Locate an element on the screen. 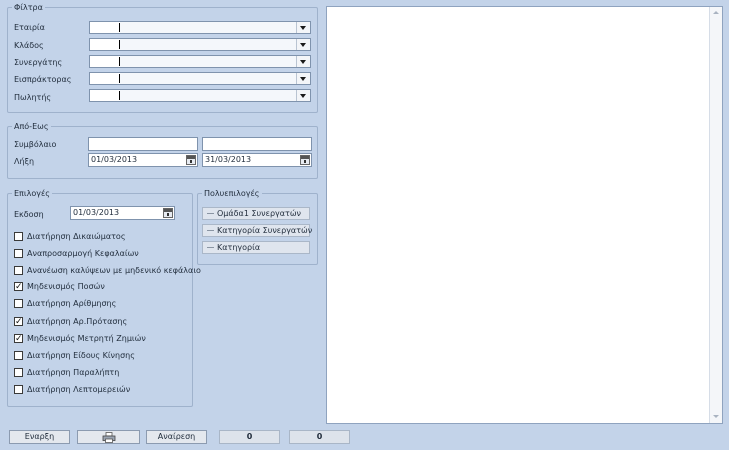 This screenshot has height=450, width=729. counter-2: 0 is located at coordinates (319, 437).